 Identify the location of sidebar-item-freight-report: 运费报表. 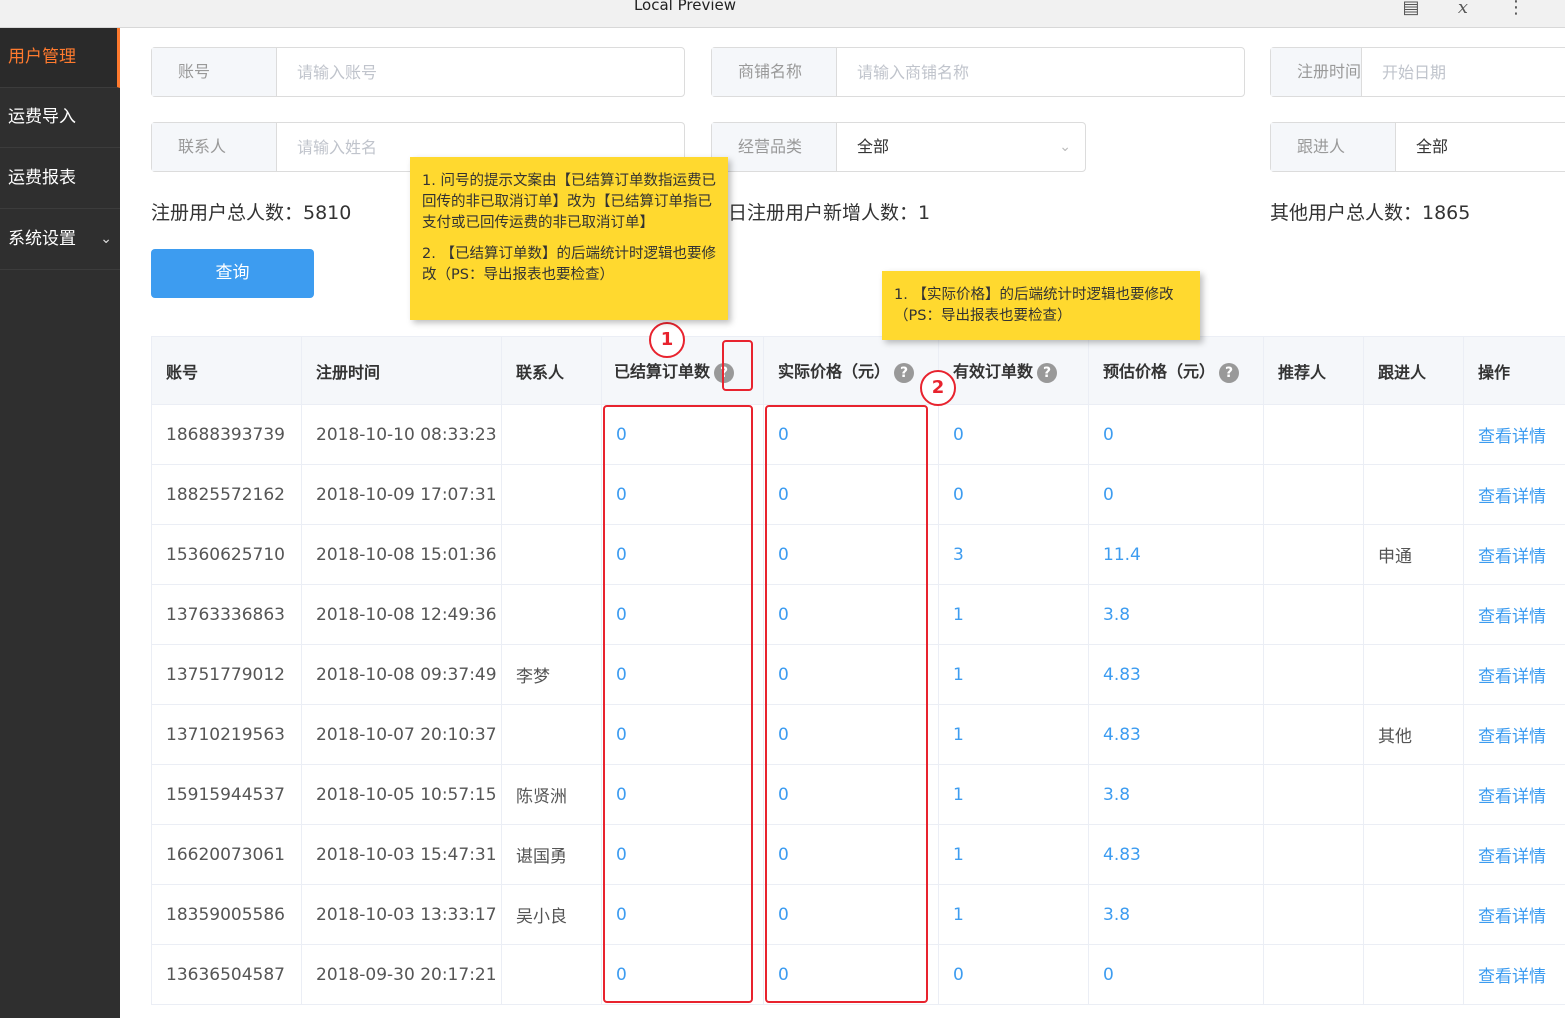
(60, 179).